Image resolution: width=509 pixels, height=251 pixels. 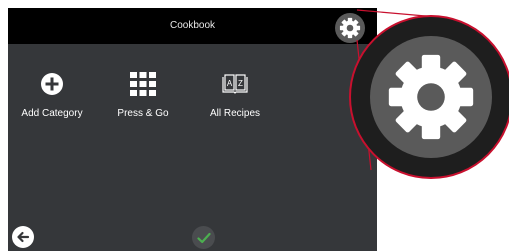 I want to click on zoom-settings-button, so click(x=431, y=97).